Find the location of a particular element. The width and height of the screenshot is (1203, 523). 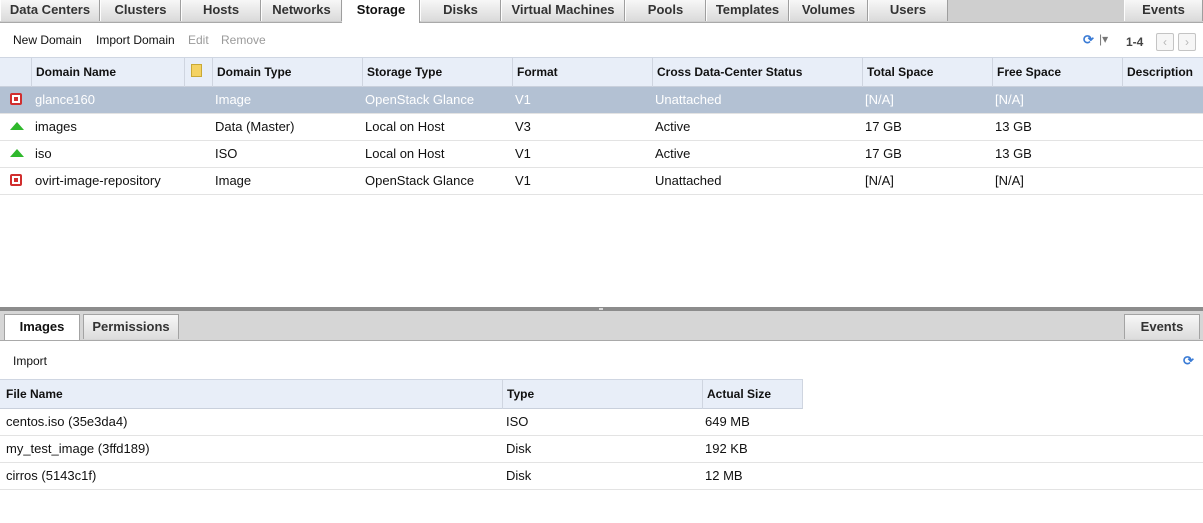

comment-icon is located at coordinates (196, 70).